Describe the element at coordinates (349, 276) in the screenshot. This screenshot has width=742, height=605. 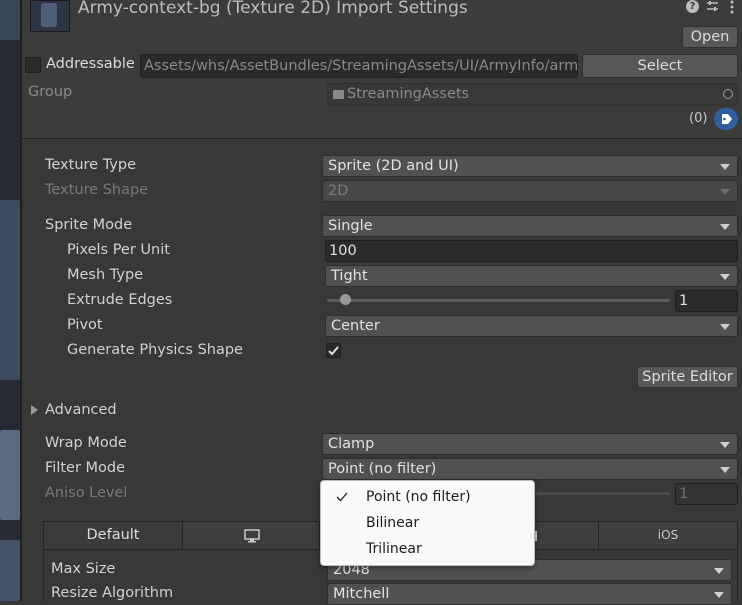
I see `mesh-type-value: Tight` at that location.